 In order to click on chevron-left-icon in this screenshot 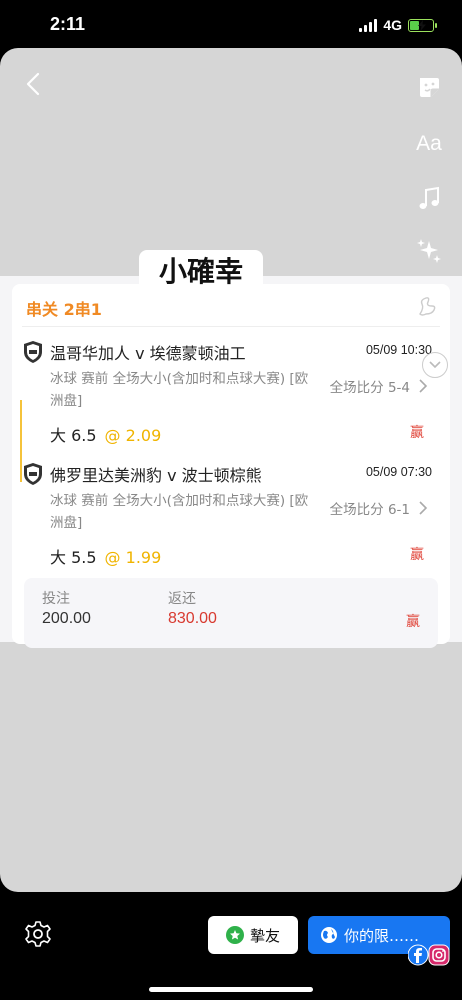, I will do `click(33, 84)`.